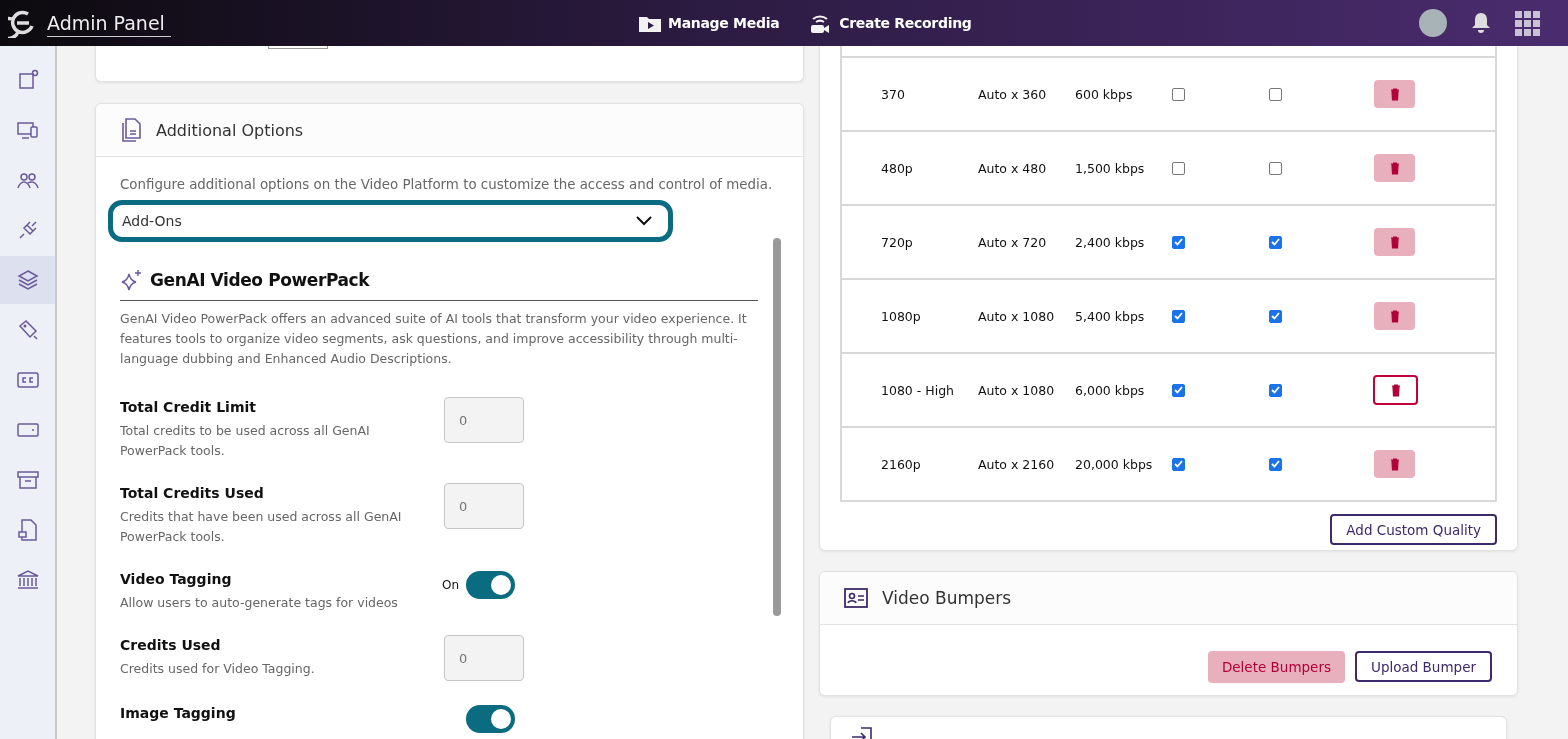 This screenshot has height=739, width=1568. What do you see at coordinates (1013, 242) in the screenshot?
I see `resolution-cell-text: Auto x 720` at bounding box center [1013, 242].